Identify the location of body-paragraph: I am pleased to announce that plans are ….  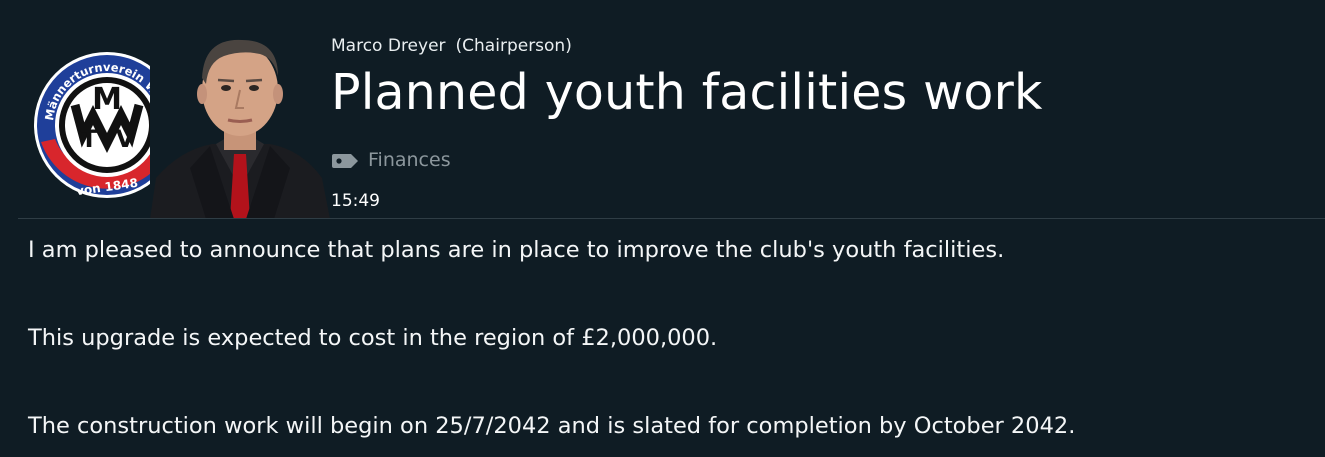
(516, 250).